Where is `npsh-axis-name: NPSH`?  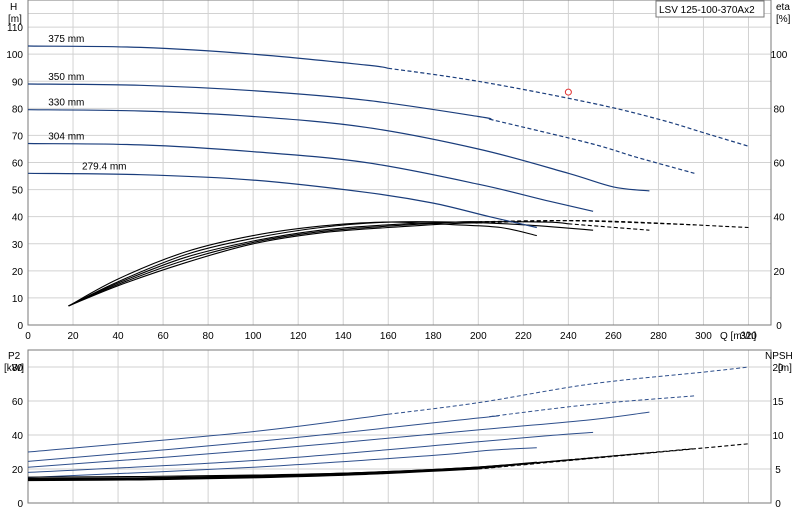
npsh-axis-name: NPSH is located at coordinates (779, 356).